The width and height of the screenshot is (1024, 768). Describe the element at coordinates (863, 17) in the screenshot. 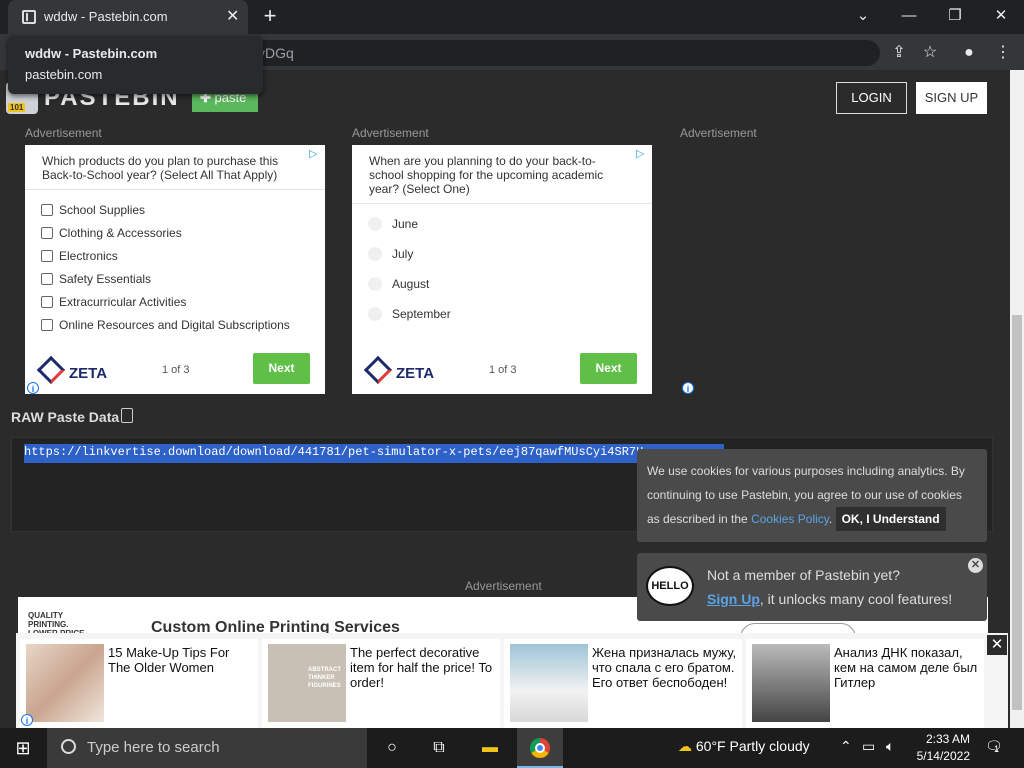

I see `tab-search-icon: ⌄` at that location.